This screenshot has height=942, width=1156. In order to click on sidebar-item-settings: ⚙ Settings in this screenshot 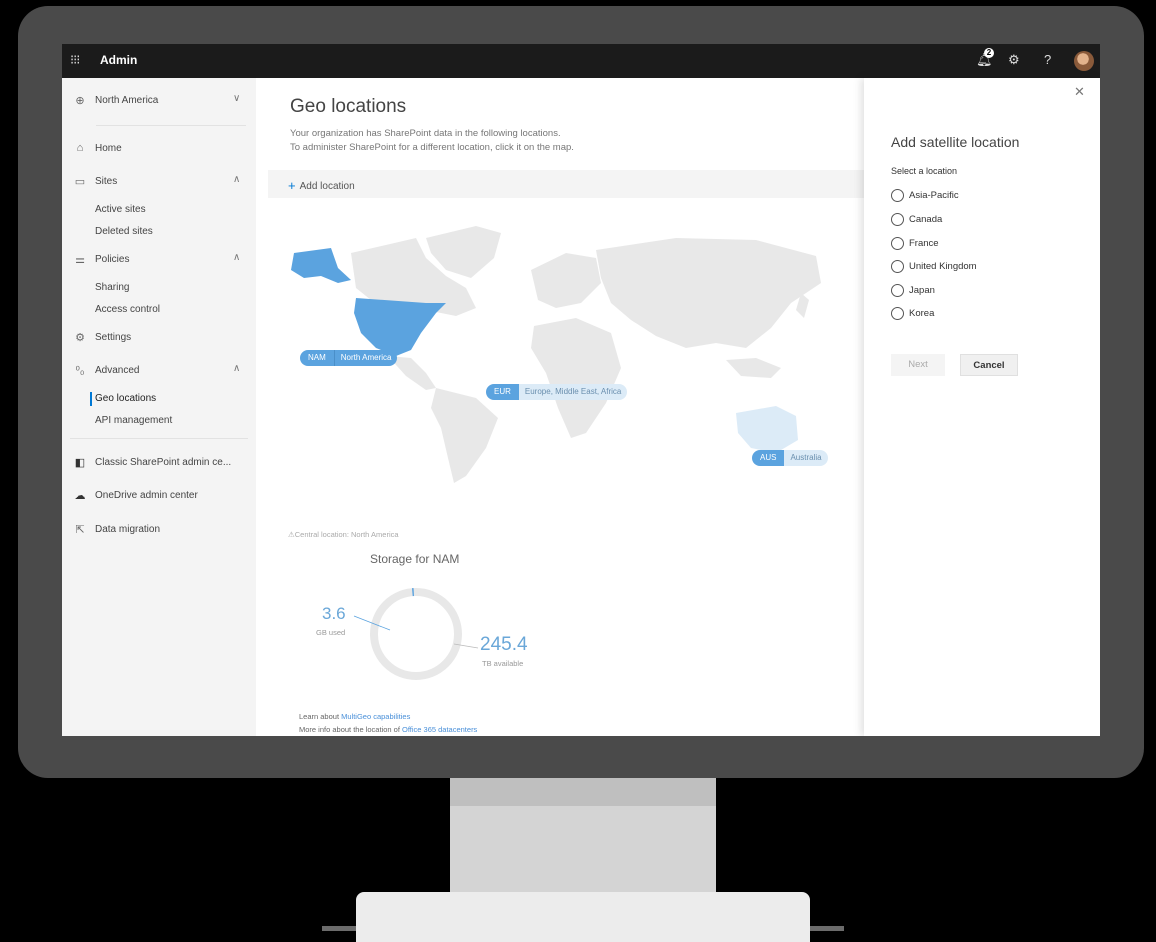, I will do `click(159, 338)`.